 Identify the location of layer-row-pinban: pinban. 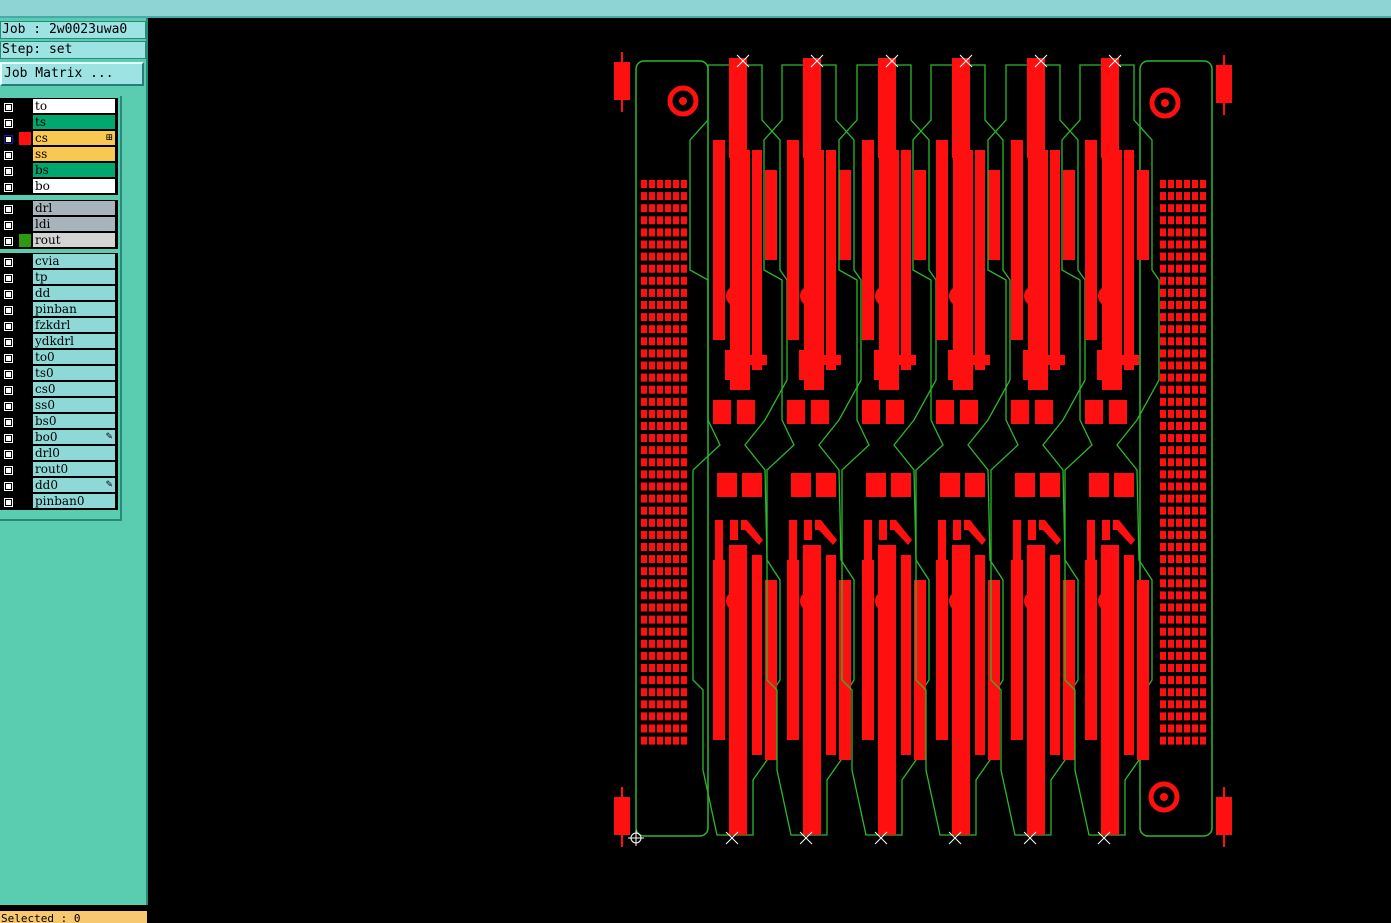
(59, 309).